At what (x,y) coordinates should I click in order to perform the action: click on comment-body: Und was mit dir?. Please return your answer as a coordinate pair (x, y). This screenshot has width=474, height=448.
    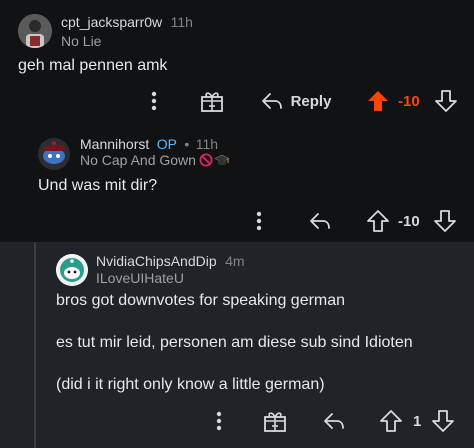
    Looking at the image, I should click on (98, 185).